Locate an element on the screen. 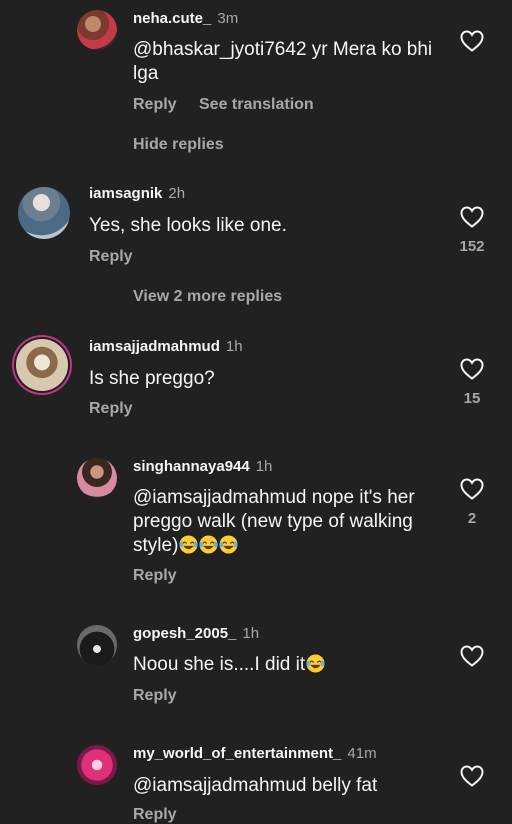 This screenshot has width=512, height=824. comment-text: @bhaskar_jyoti7642 yr Mera ko bhi lga is located at coordinates (283, 61).